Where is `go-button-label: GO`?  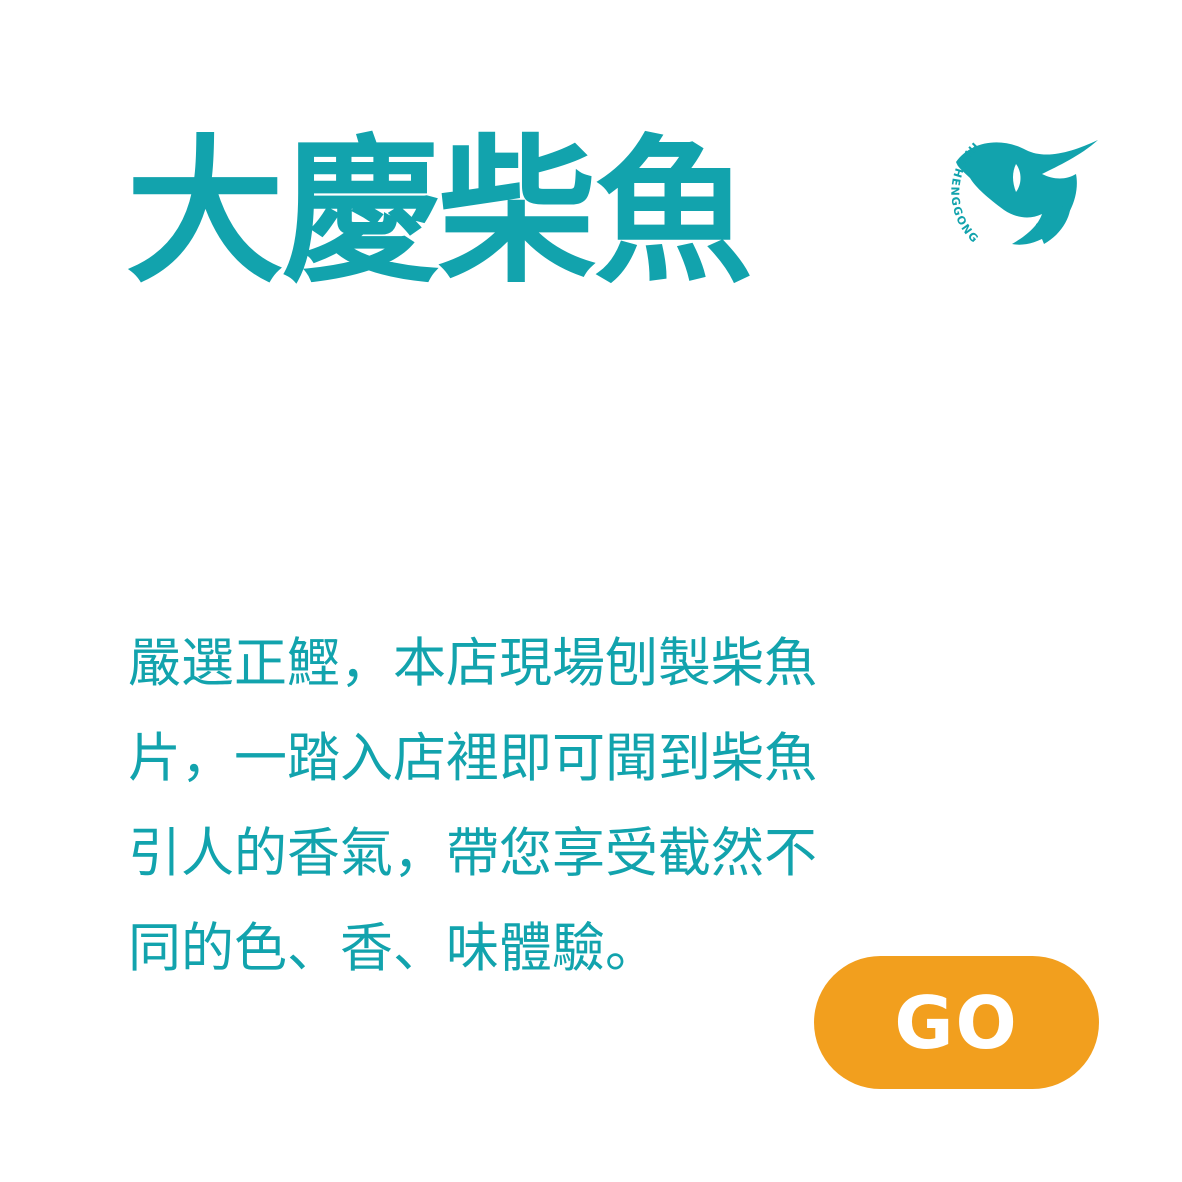
go-button-label: GO is located at coordinates (956, 1022).